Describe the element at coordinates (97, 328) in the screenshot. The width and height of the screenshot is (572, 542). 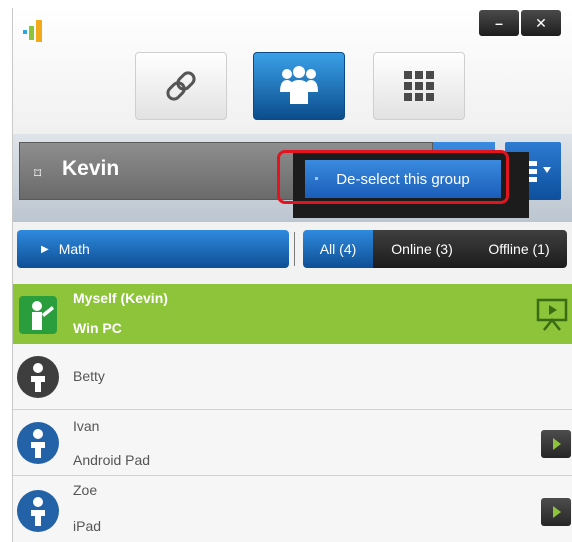
I see `student-device: Win PC` at that location.